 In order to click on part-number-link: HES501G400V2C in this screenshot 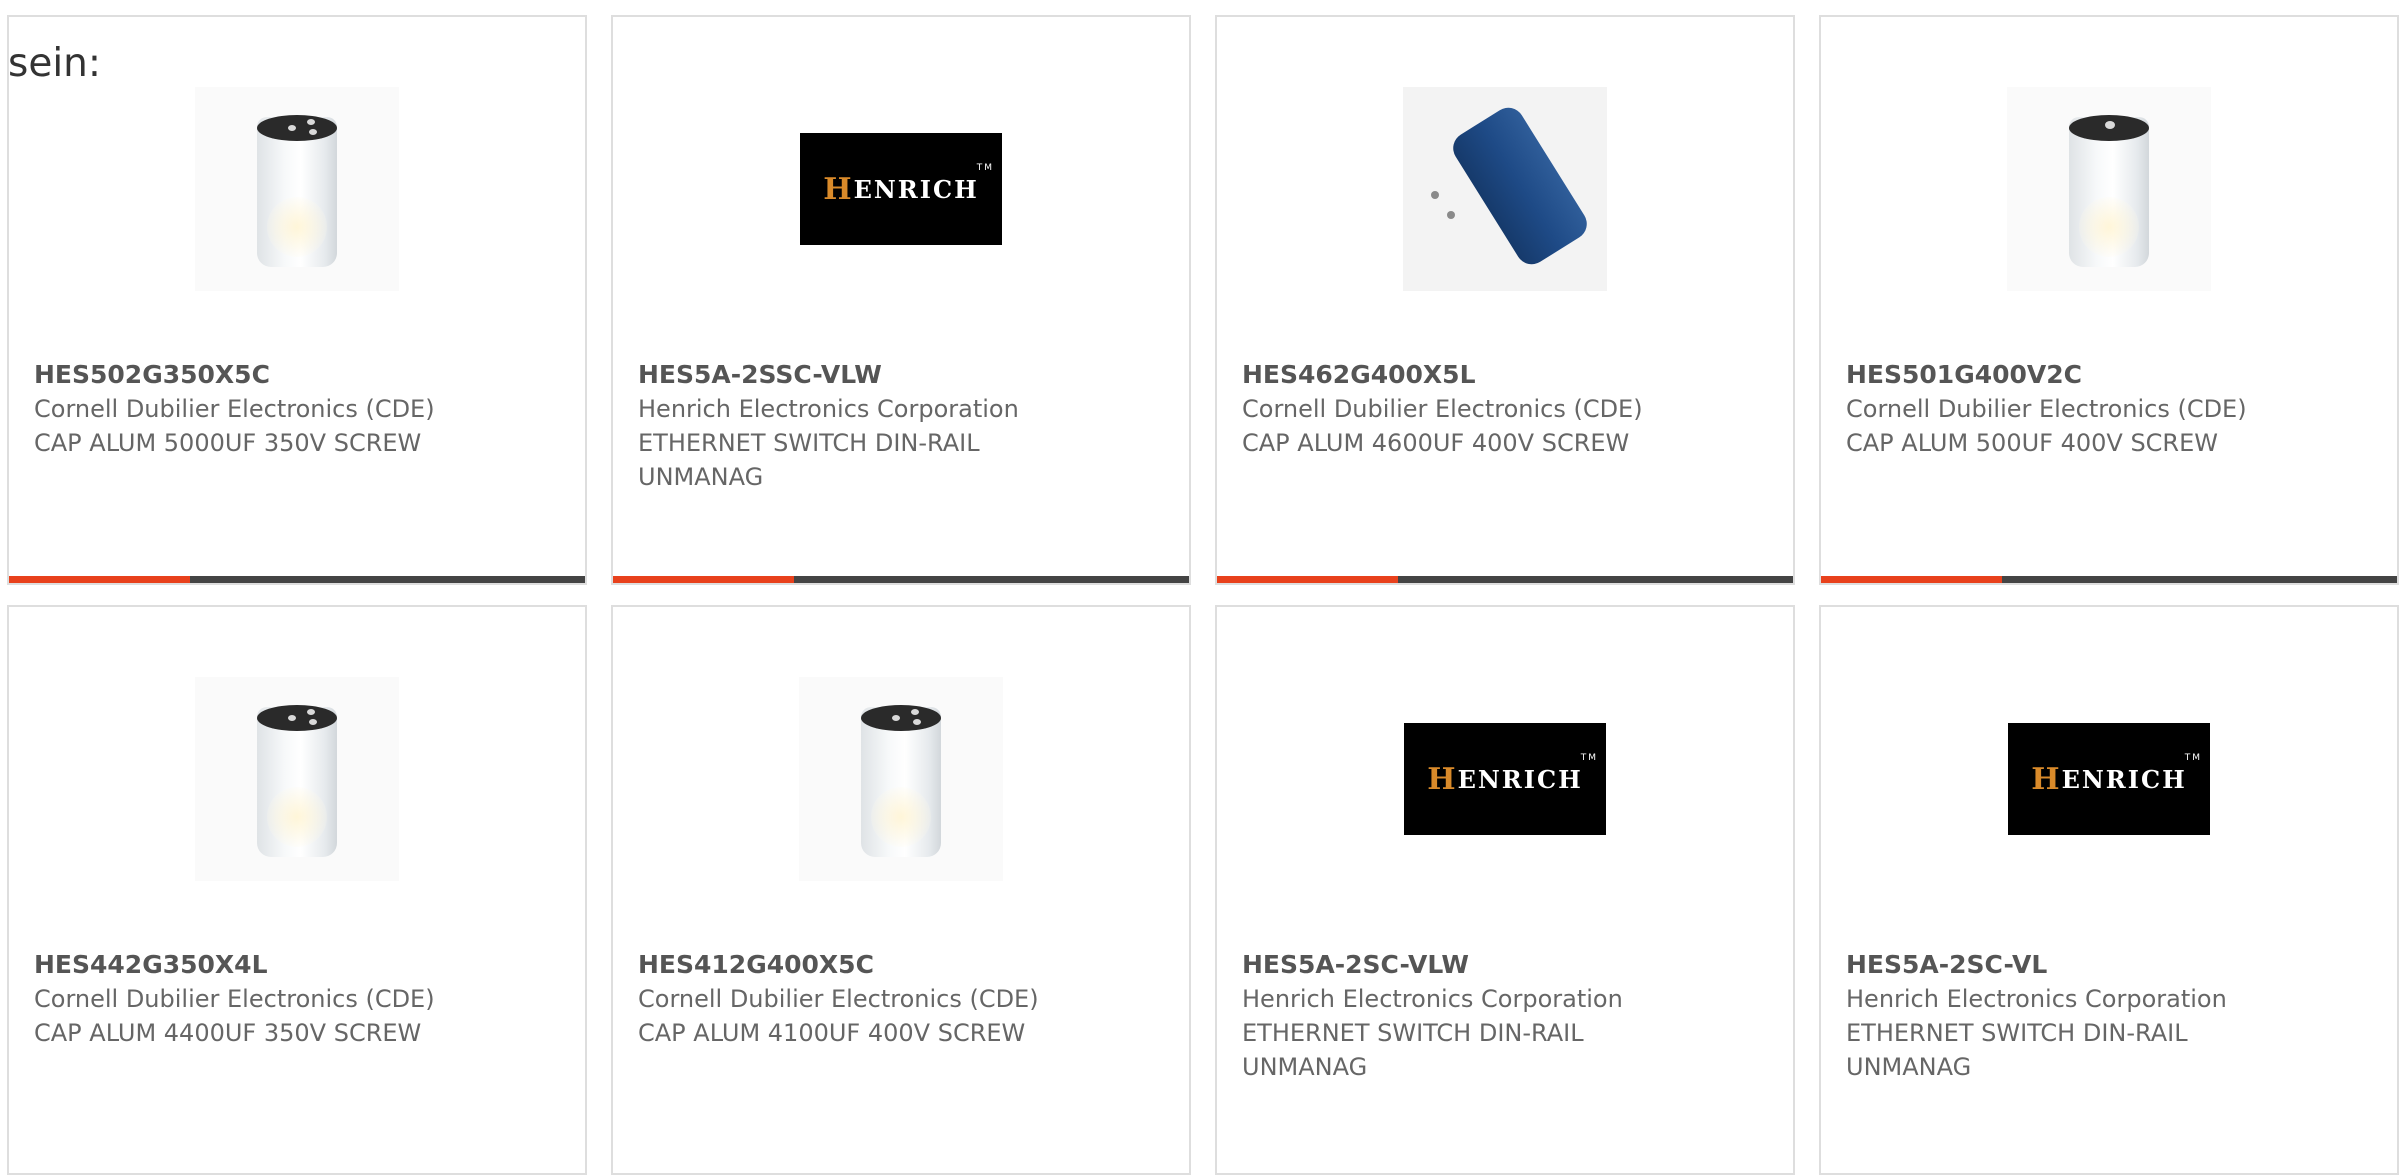, I will do `click(2106, 375)`.